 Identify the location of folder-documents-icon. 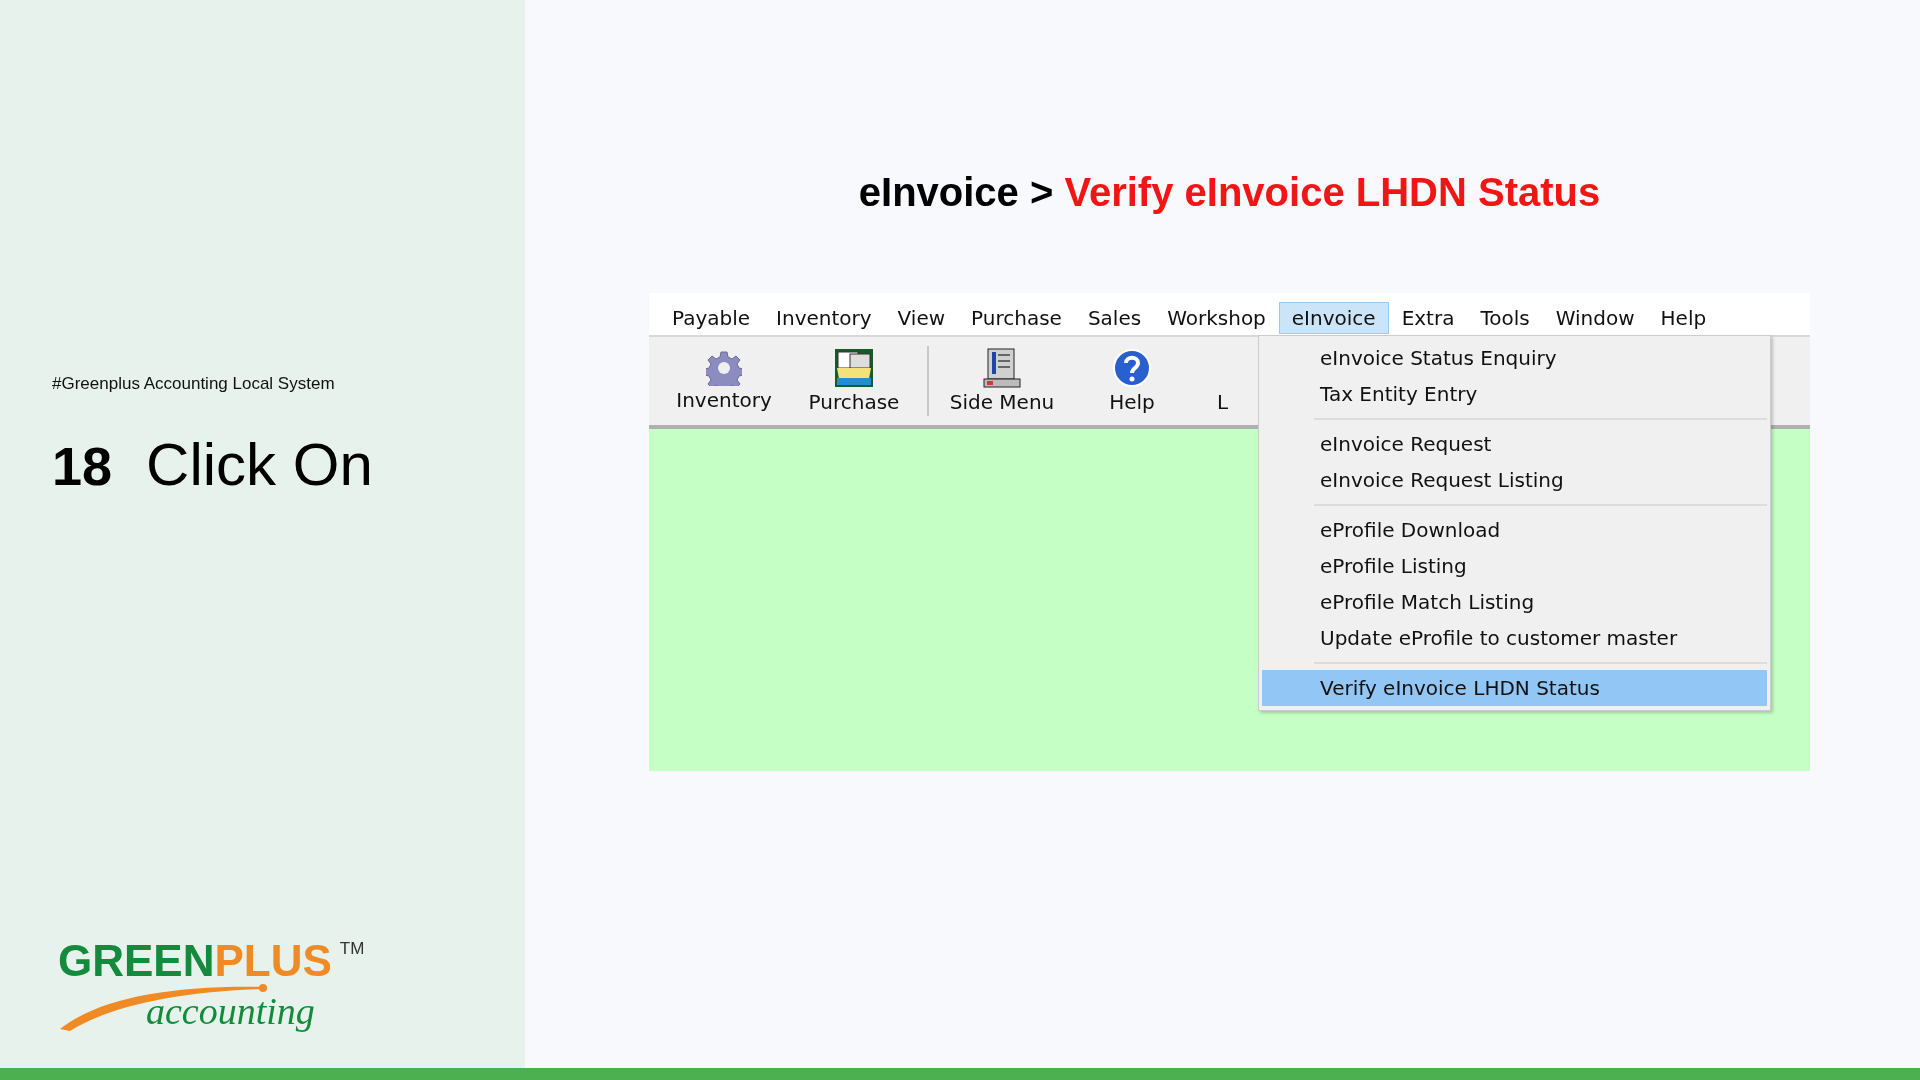
(854, 368).